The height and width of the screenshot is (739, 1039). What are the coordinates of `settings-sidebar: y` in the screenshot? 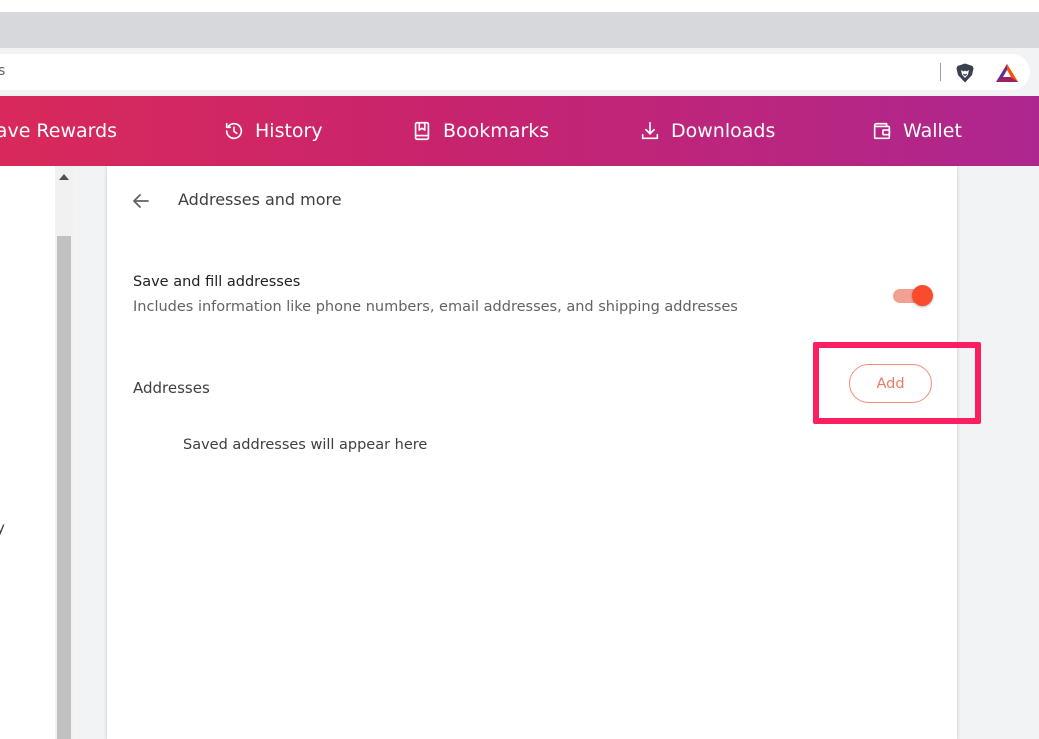 It's located at (27, 452).